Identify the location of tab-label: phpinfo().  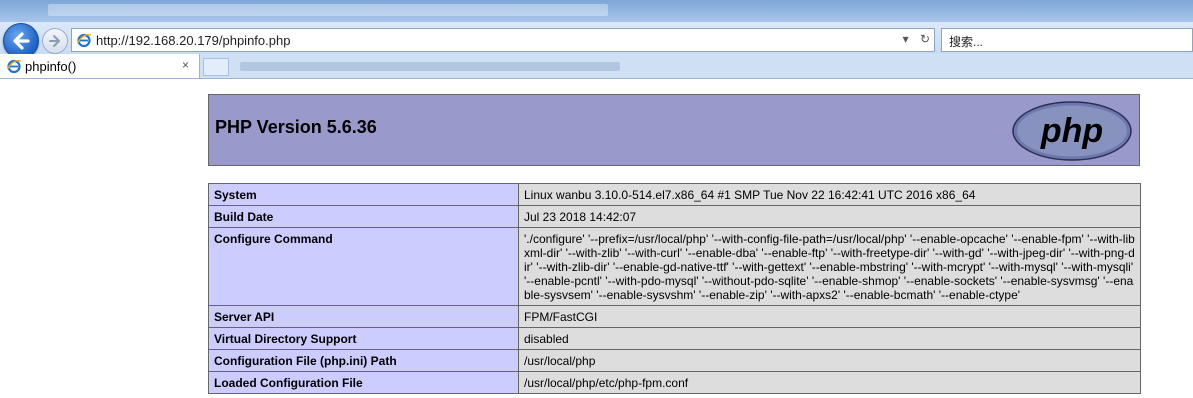
(51, 66).